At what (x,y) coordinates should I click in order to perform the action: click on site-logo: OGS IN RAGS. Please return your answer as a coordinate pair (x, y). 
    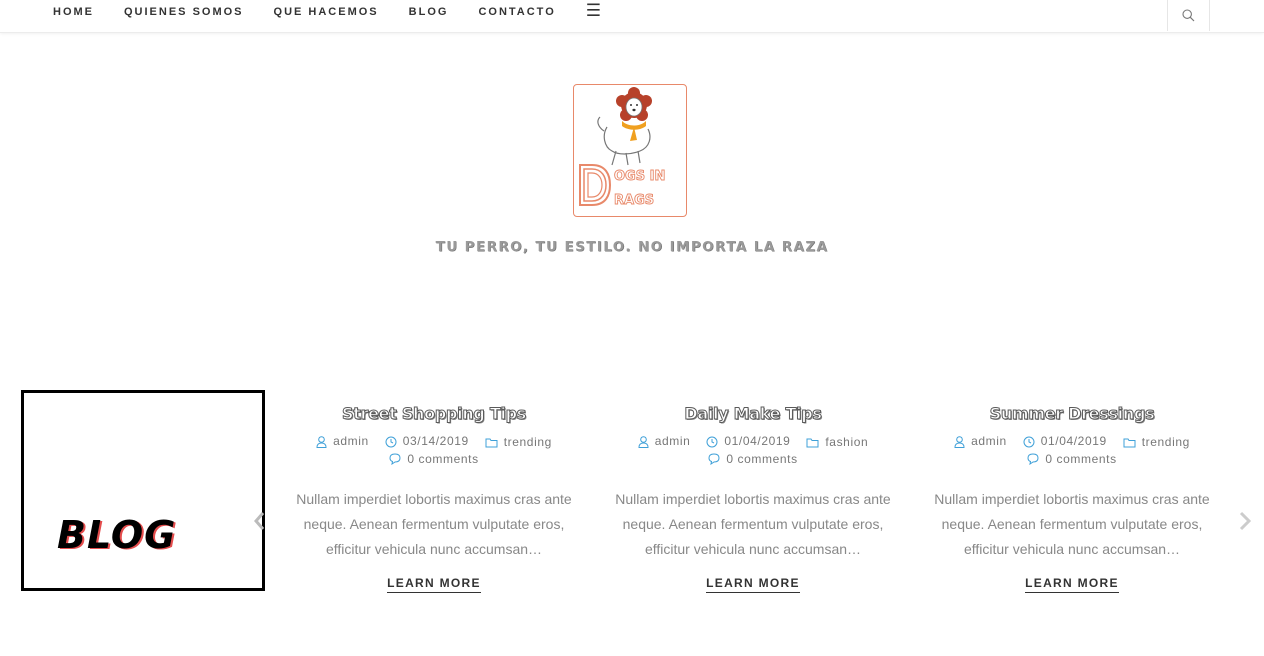
    Looking at the image, I should click on (630, 150).